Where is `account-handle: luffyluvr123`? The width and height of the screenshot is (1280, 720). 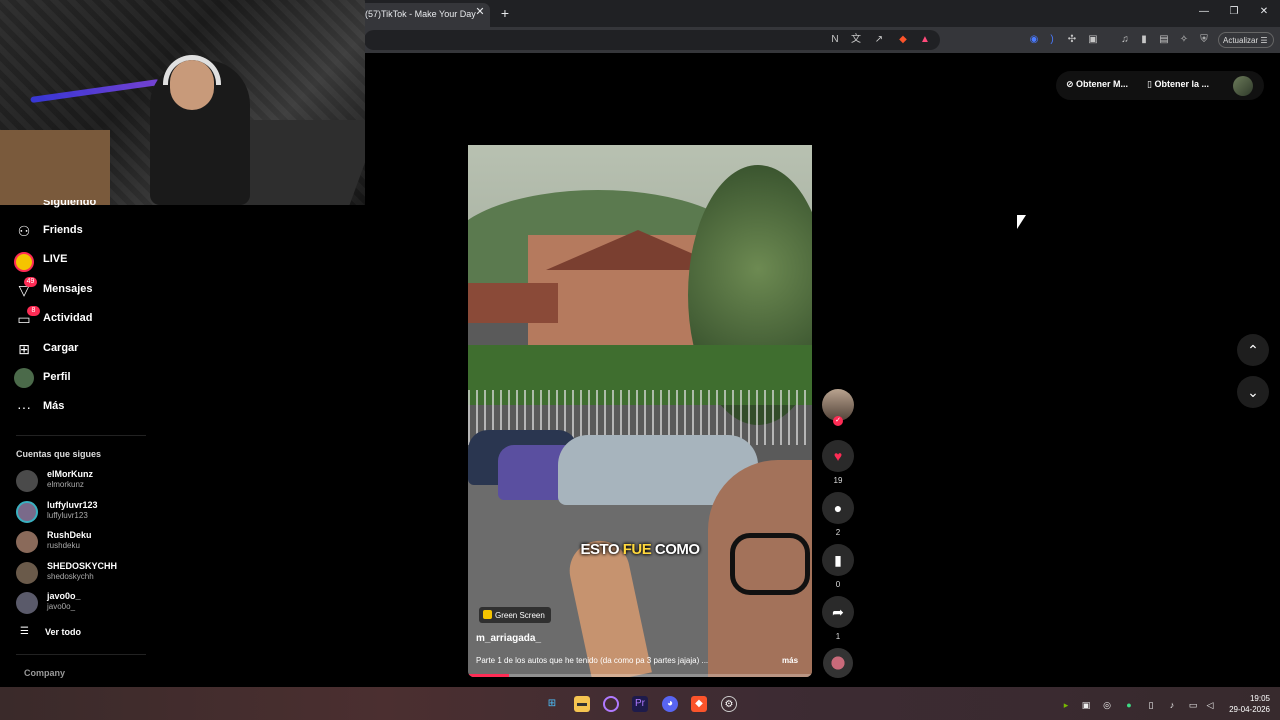 account-handle: luffyluvr123 is located at coordinates (67, 515).